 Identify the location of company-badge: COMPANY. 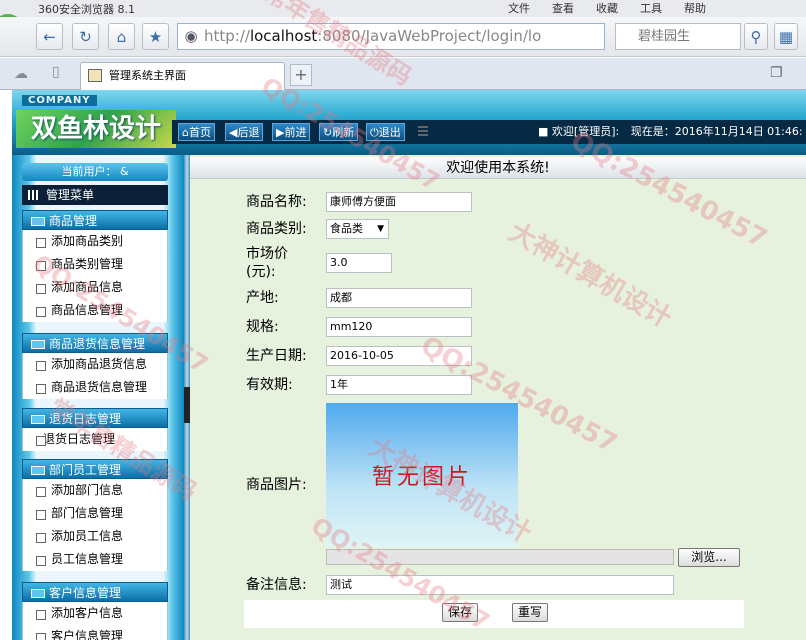
(59, 100).